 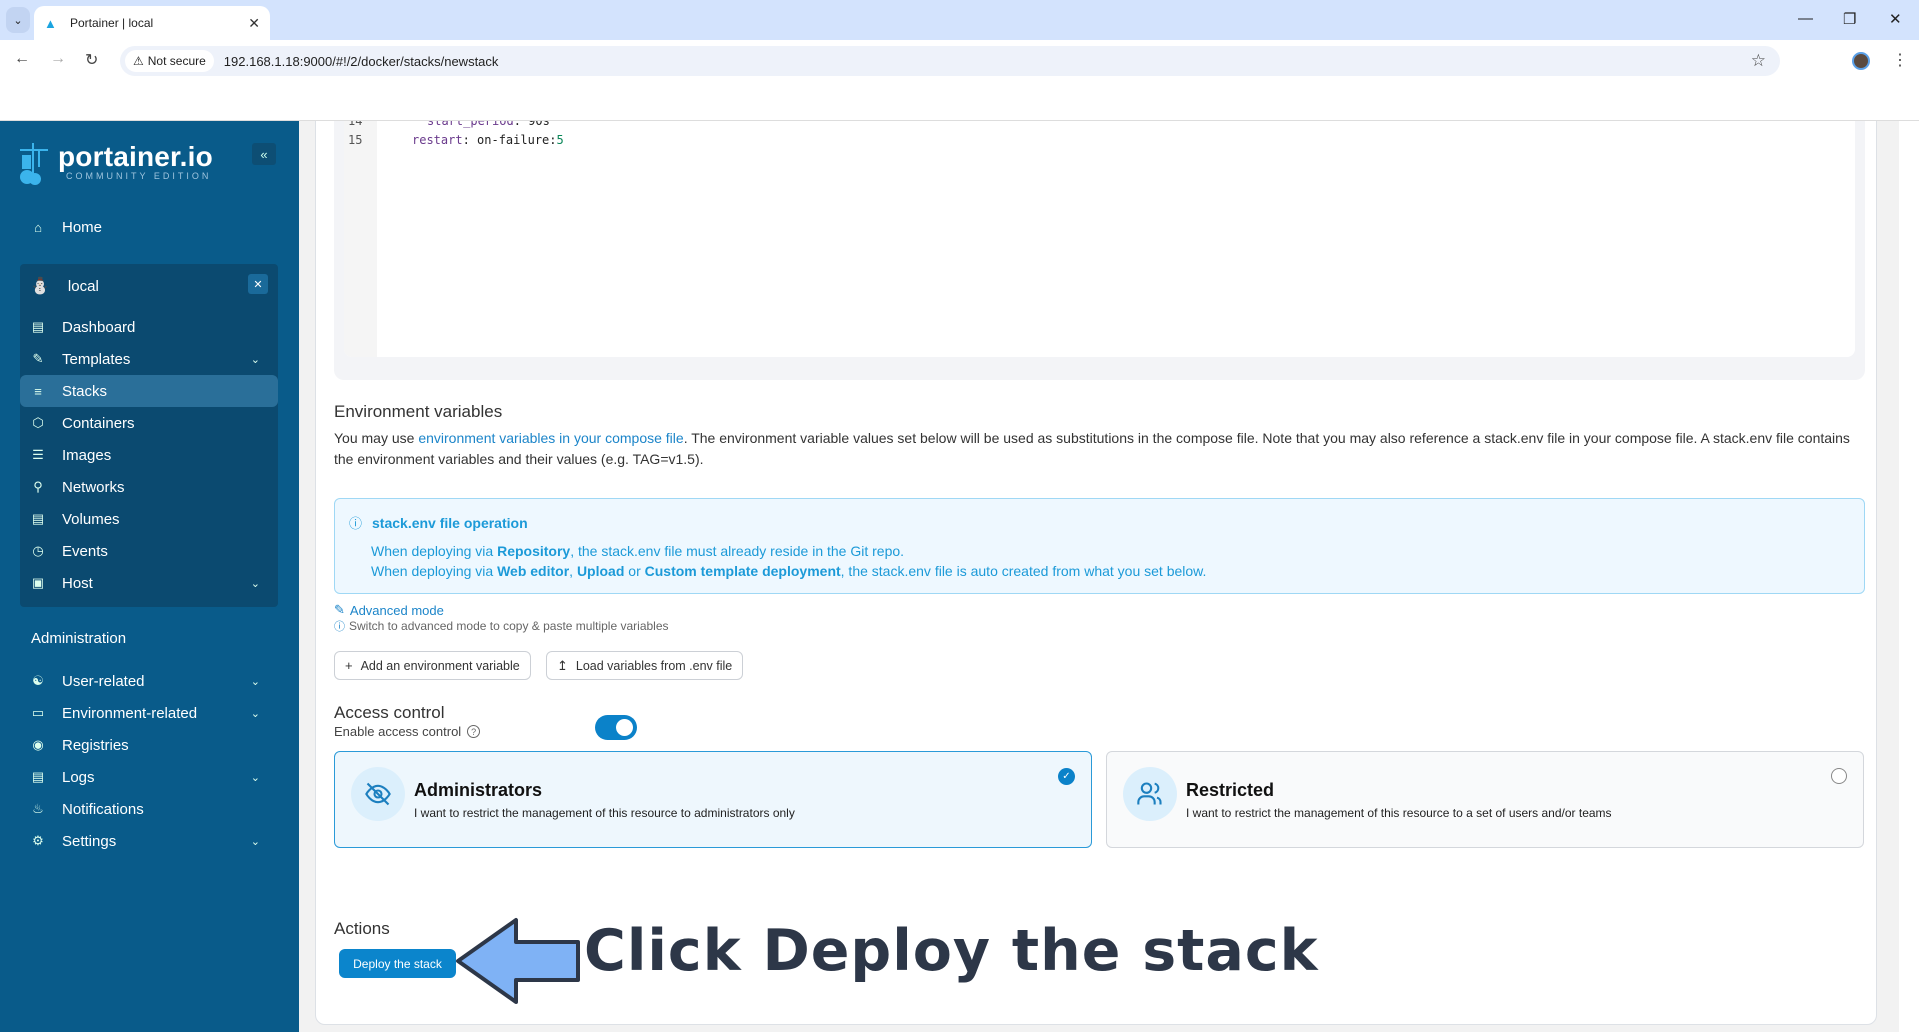 I want to click on portainer-crane-icon, so click(x=34, y=164).